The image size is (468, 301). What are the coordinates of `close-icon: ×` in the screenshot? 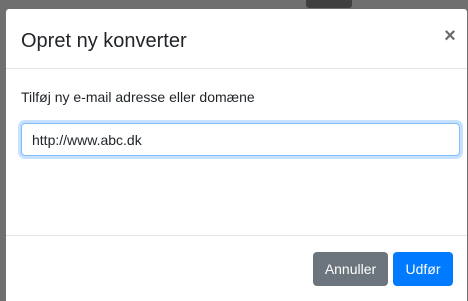 It's located at (450, 37).